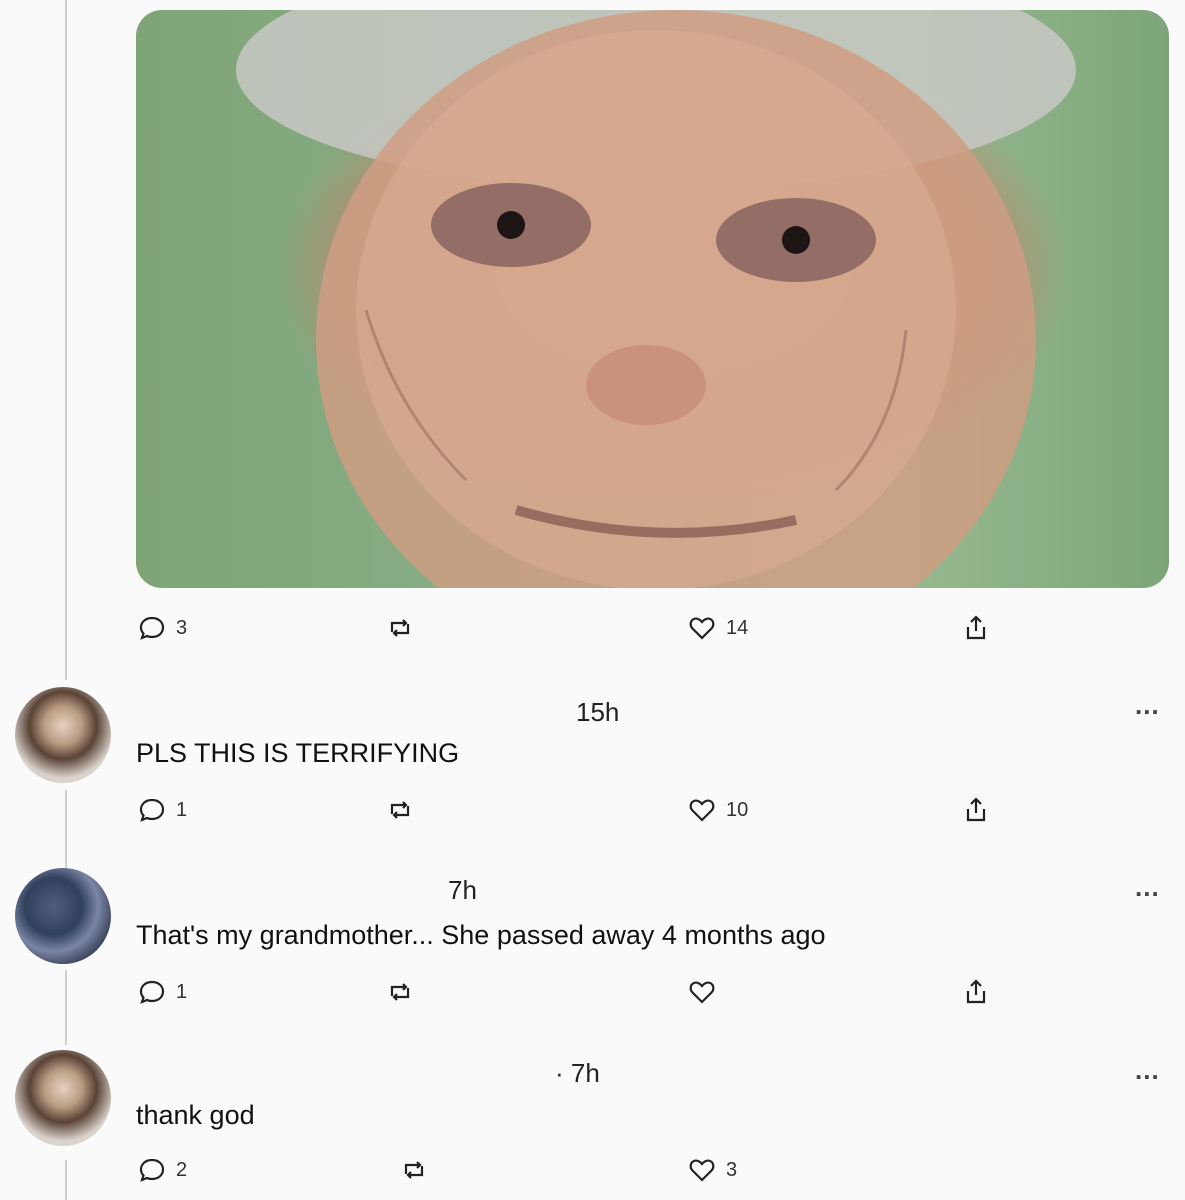 The image size is (1185, 1200). What do you see at coordinates (182, 627) in the screenshot?
I see `reply-count: 3` at bounding box center [182, 627].